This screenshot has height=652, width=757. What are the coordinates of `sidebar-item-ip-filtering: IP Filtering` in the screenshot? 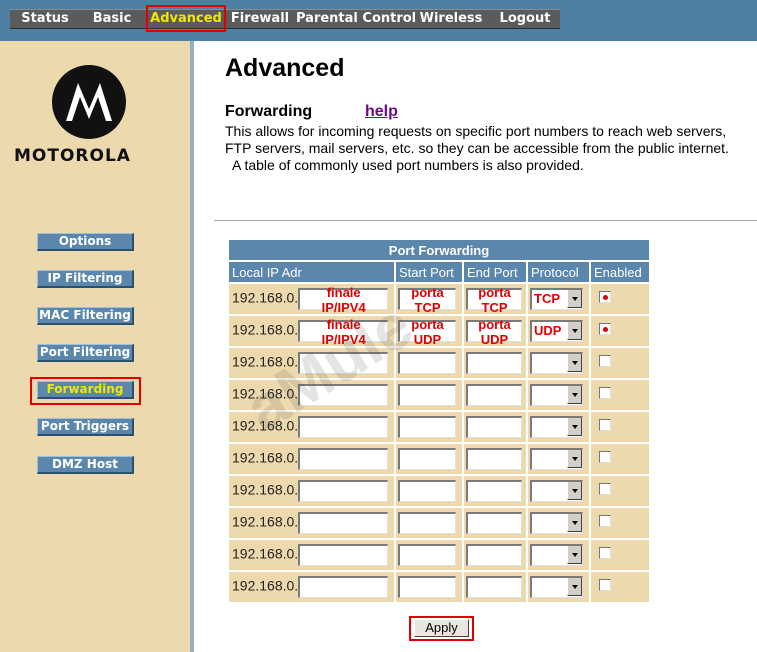 It's located at (85, 279).